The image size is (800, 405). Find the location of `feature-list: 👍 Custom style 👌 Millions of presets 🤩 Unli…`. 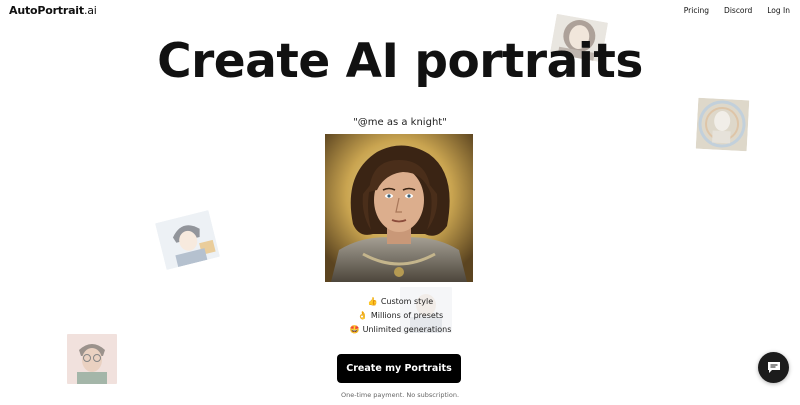

feature-list: 👍 Custom style 👌 Millions of presets 🤩 Unli… is located at coordinates (400, 316).